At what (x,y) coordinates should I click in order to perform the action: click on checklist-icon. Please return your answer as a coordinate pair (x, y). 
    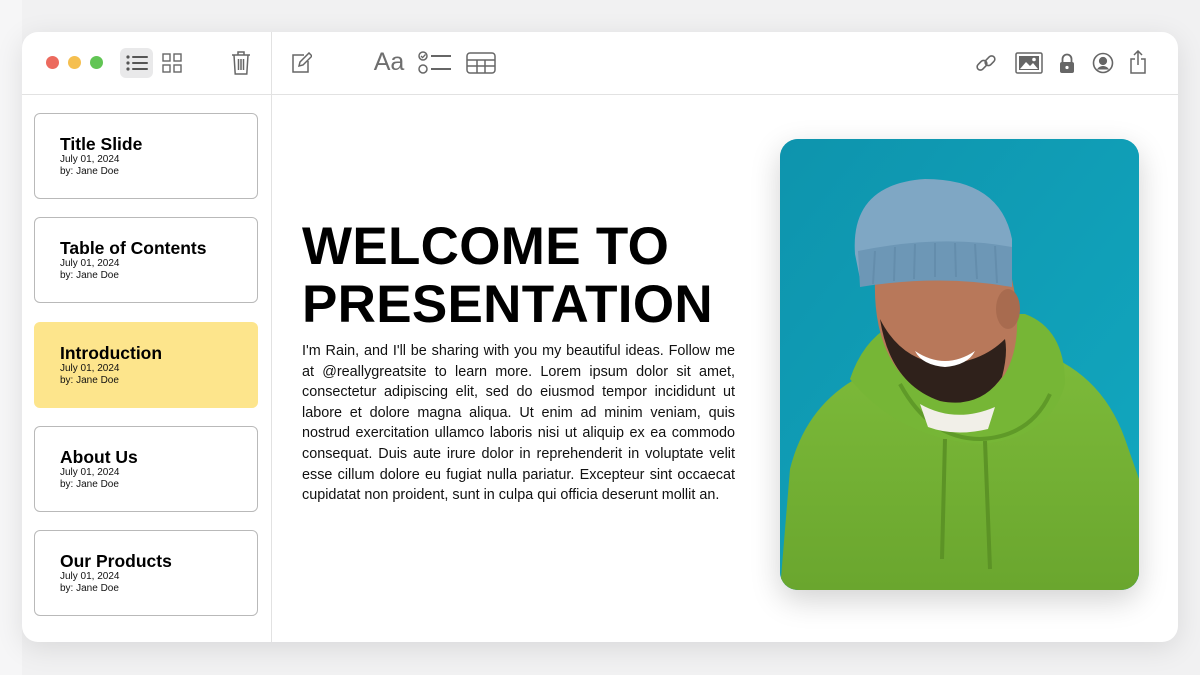
    Looking at the image, I should click on (435, 63).